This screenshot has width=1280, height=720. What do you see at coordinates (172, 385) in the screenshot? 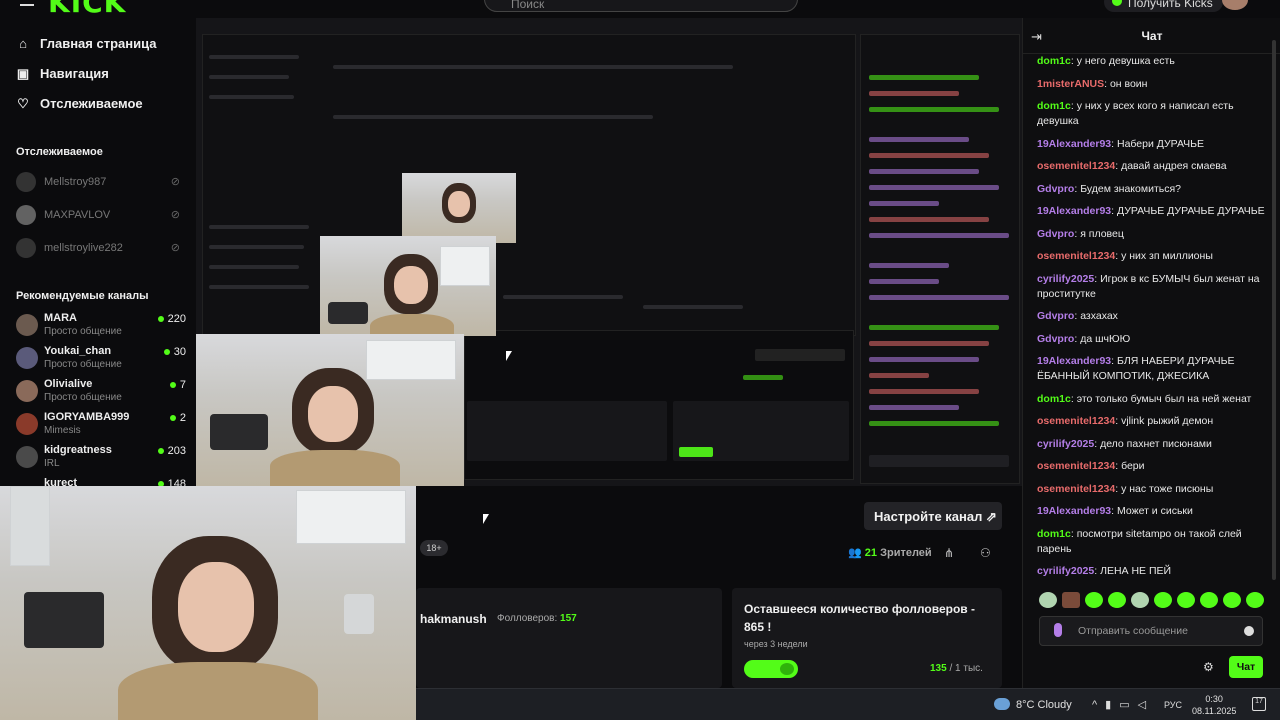
I see `live-dot-icon` at bounding box center [172, 385].